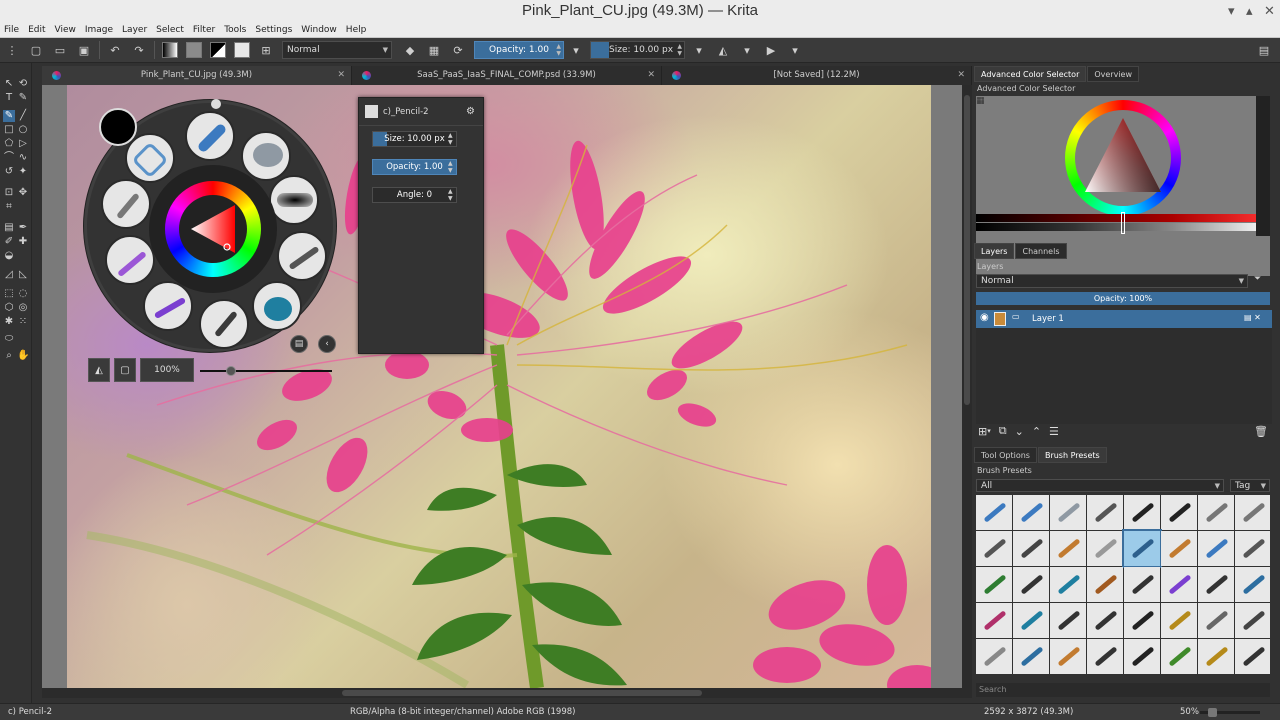 Image resolution: width=1280 pixels, height=720 pixels. Describe the element at coordinates (983, 103) in the screenshot. I see `selector-settings-icon: ▦` at that location.